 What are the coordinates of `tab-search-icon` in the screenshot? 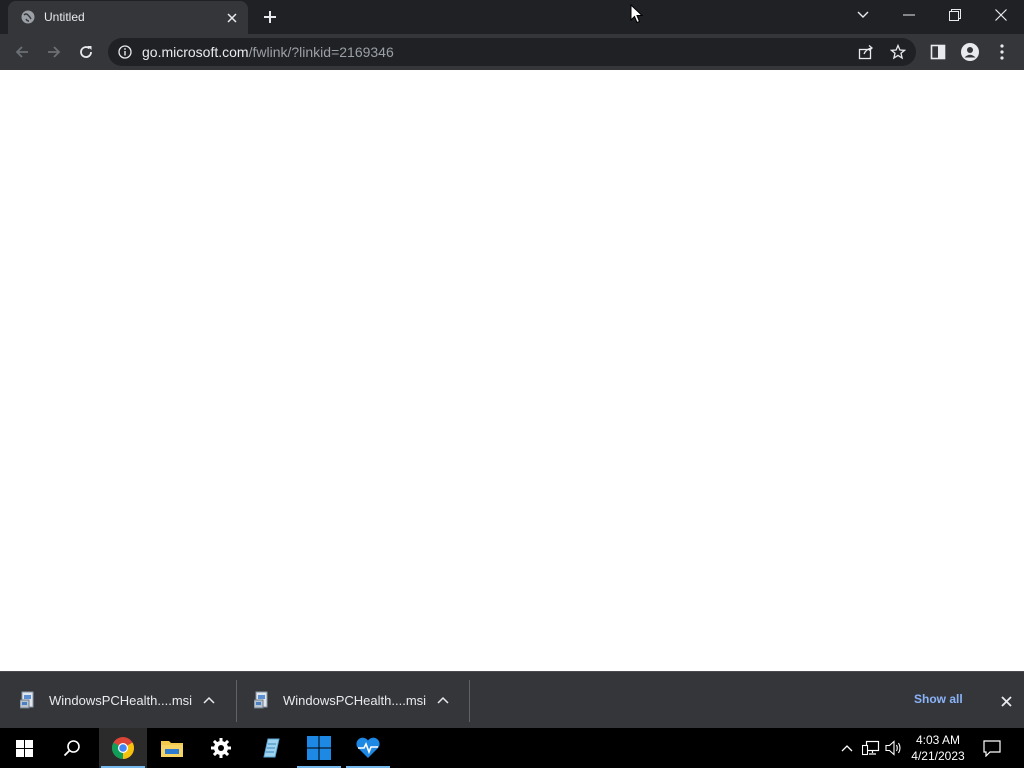 It's located at (863, 15).